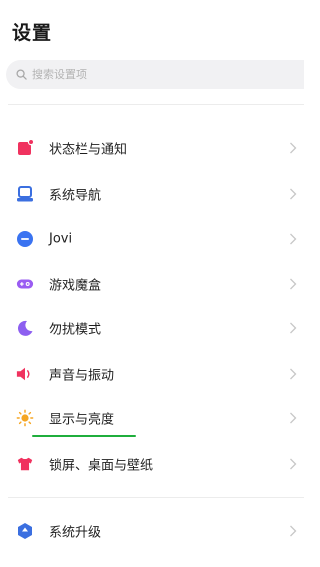 The width and height of the screenshot is (320, 567). I want to click on settings-item-jovi: Jovi, so click(152, 239).